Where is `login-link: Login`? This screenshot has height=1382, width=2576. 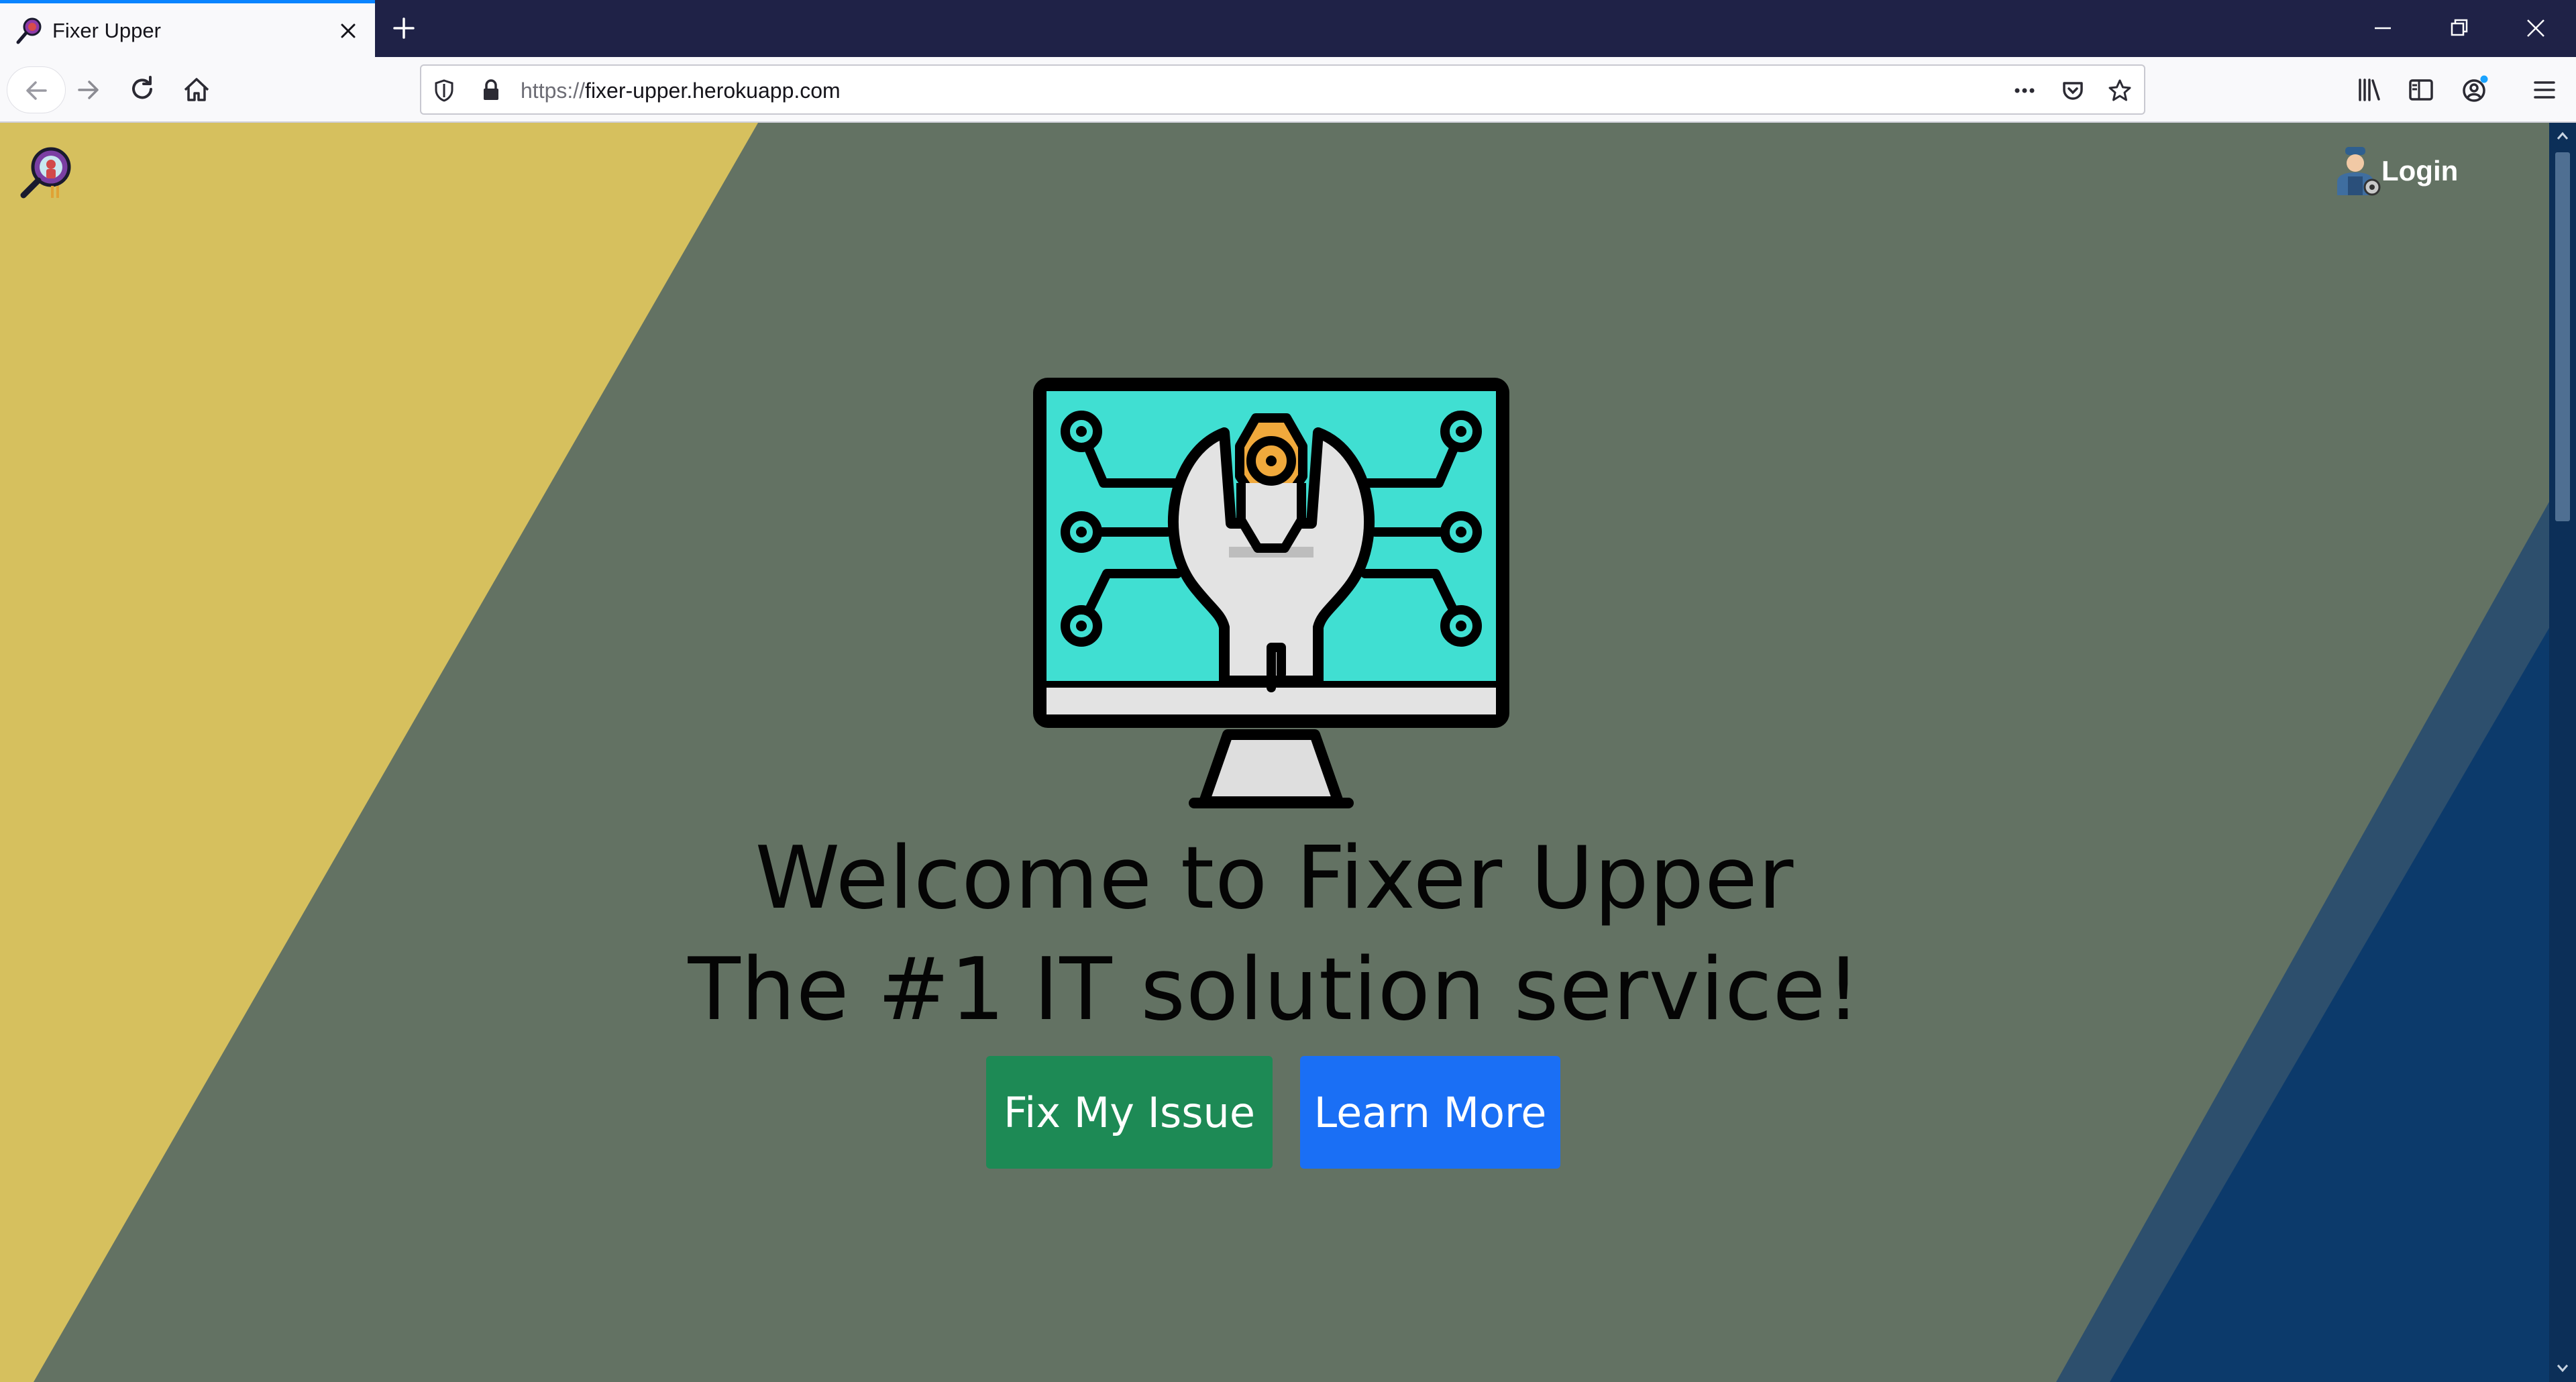 login-link: Login is located at coordinates (2393, 171).